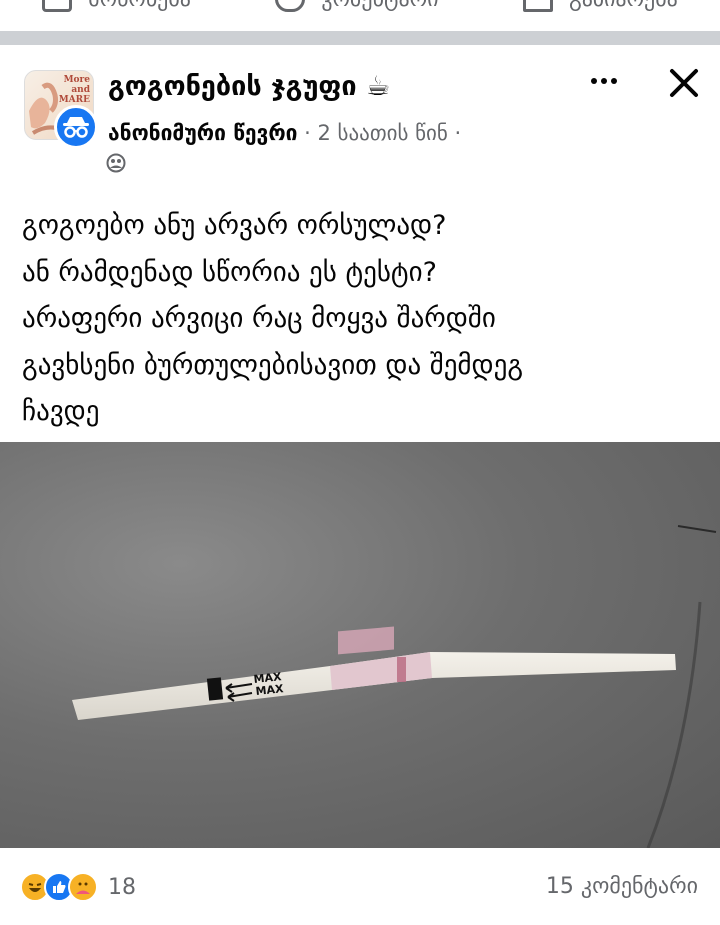 This screenshot has width=720, height=925. What do you see at coordinates (83, 887) in the screenshot?
I see `care-reaction-icon` at bounding box center [83, 887].